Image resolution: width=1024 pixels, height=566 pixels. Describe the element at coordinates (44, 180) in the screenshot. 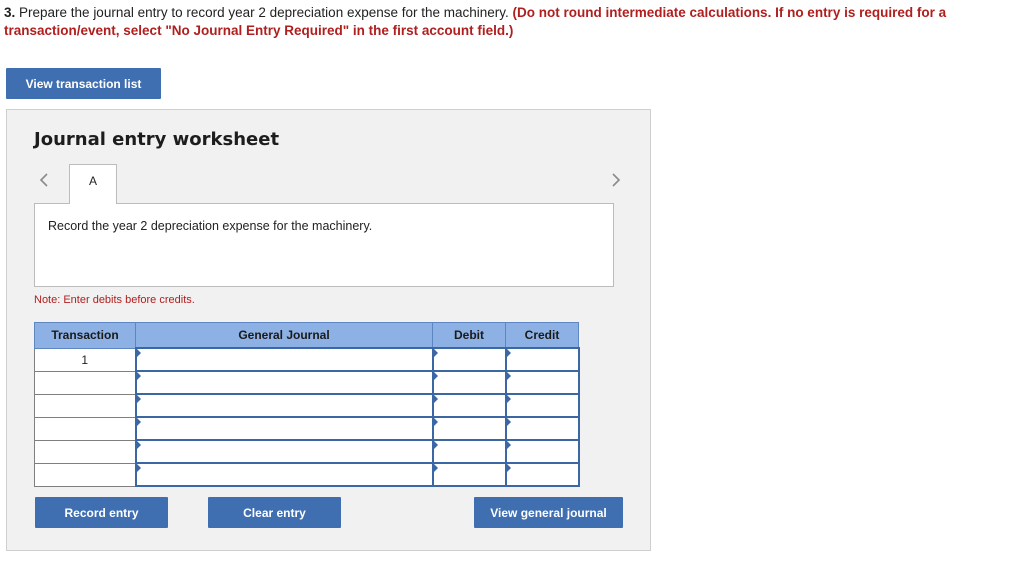

I see `previous-arrow-icon` at that location.